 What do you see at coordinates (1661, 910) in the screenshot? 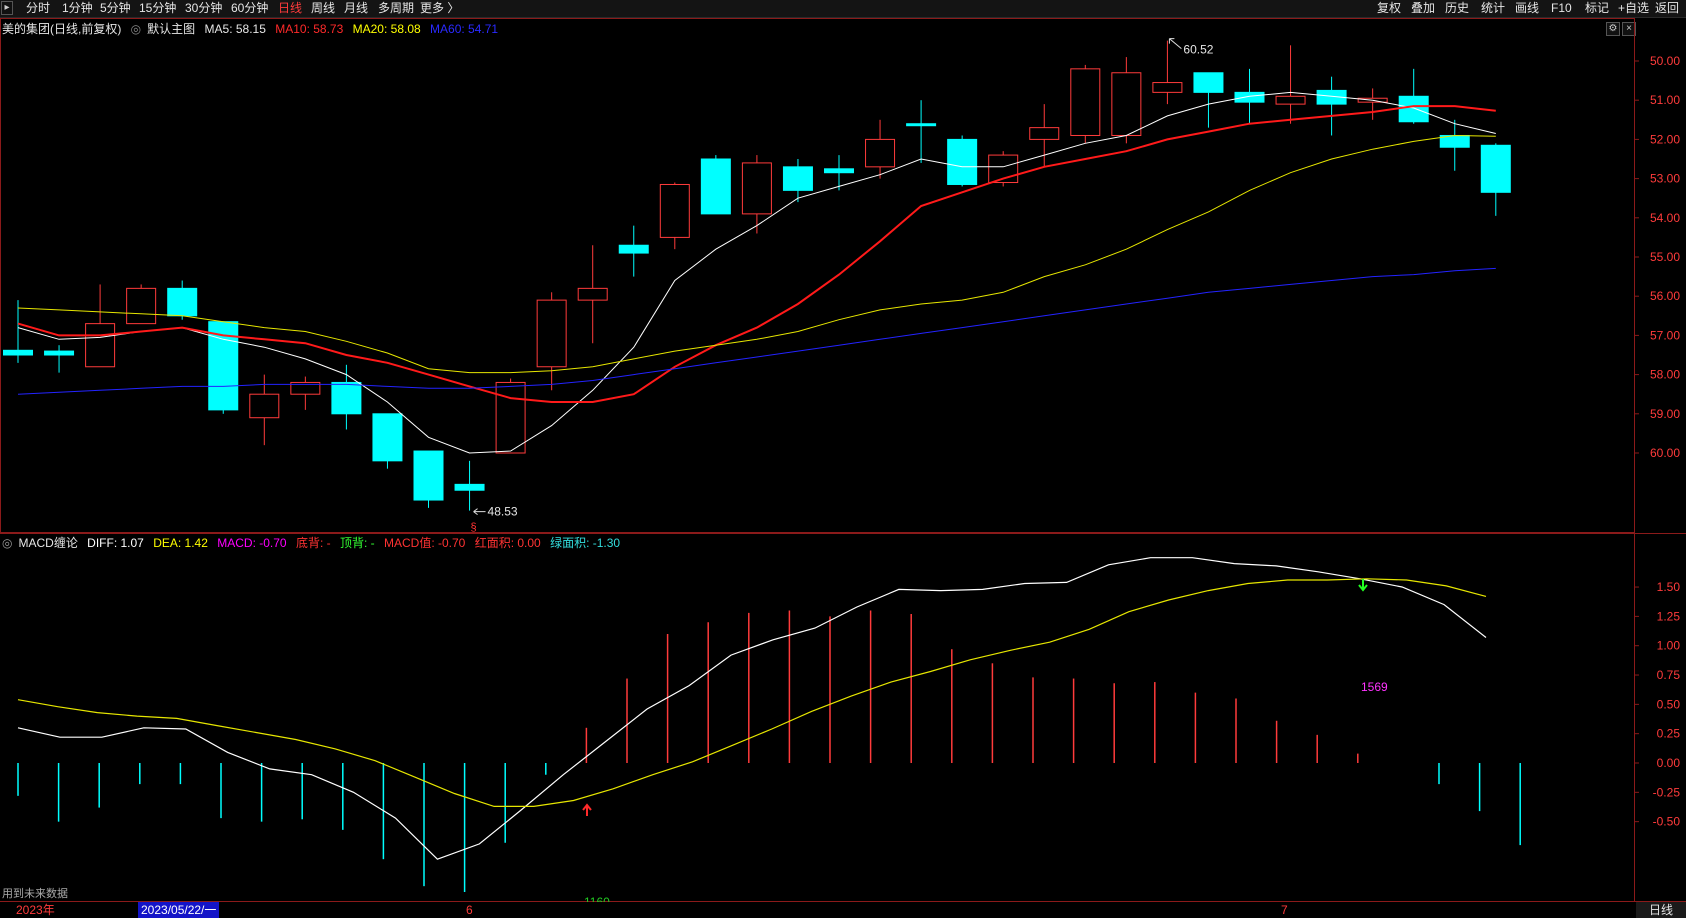
I see `period-button: 日线` at bounding box center [1661, 910].